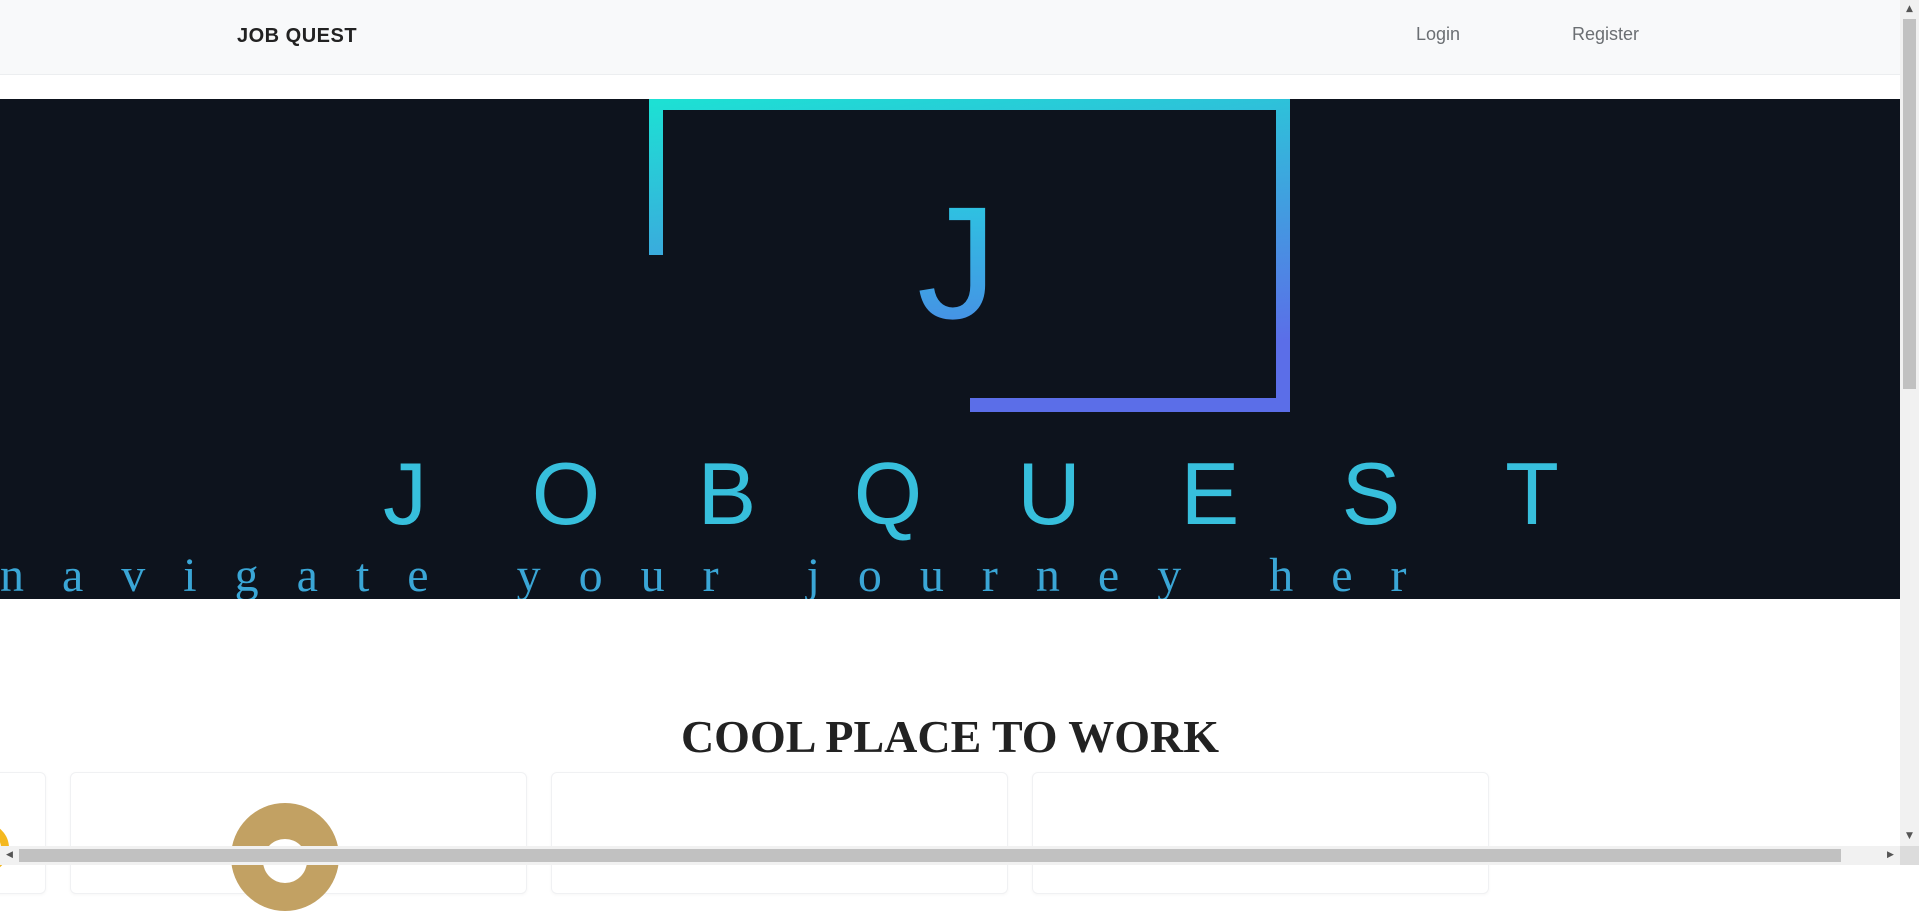 The height and width of the screenshot is (911, 1919). I want to click on hero-brand-letter: B, so click(727, 493).